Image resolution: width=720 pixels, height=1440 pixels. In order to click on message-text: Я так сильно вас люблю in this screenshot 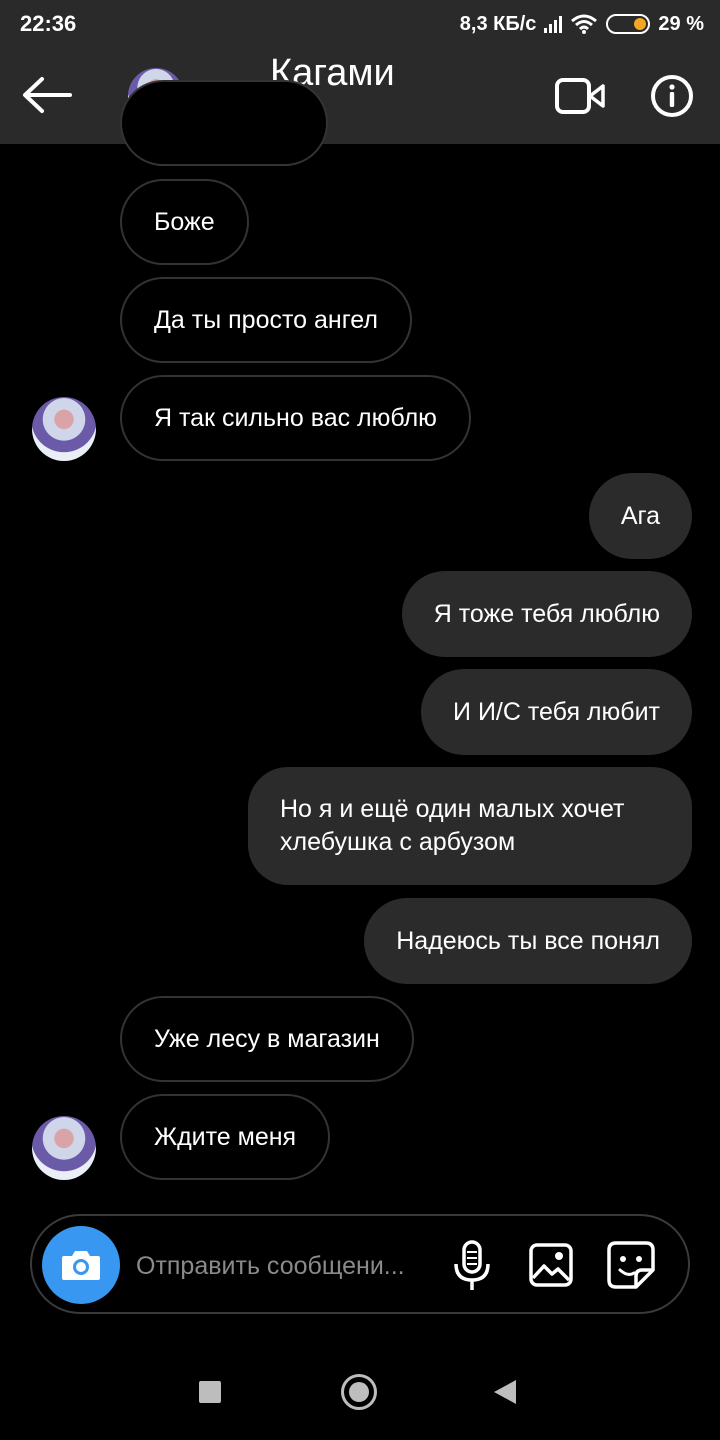, I will do `click(295, 417)`.